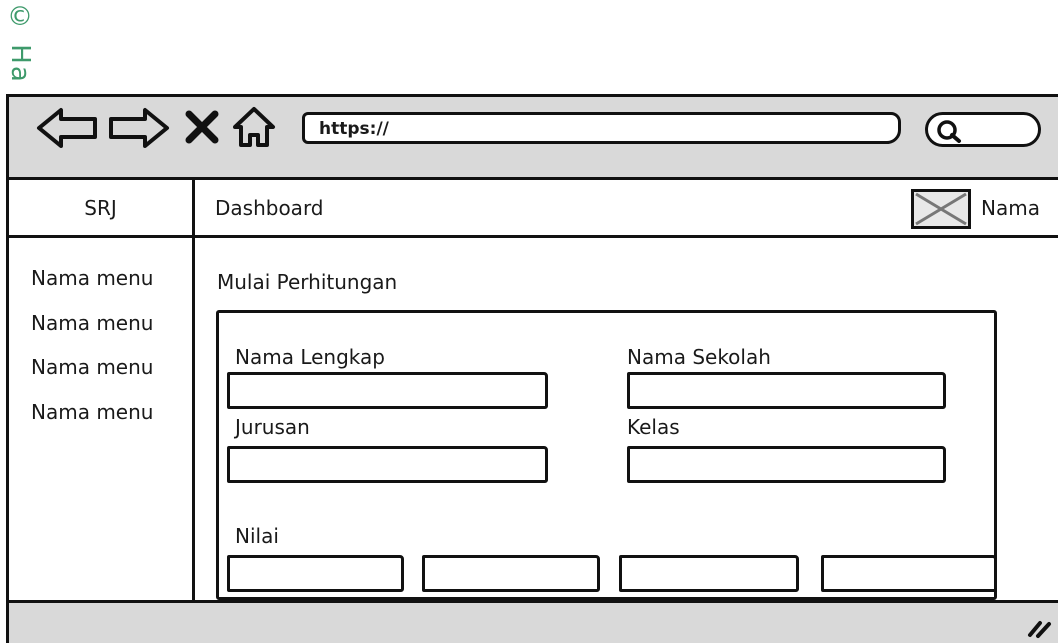  What do you see at coordinates (983, 129) in the screenshot?
I see `search-box` at bounding box center [983, 129].